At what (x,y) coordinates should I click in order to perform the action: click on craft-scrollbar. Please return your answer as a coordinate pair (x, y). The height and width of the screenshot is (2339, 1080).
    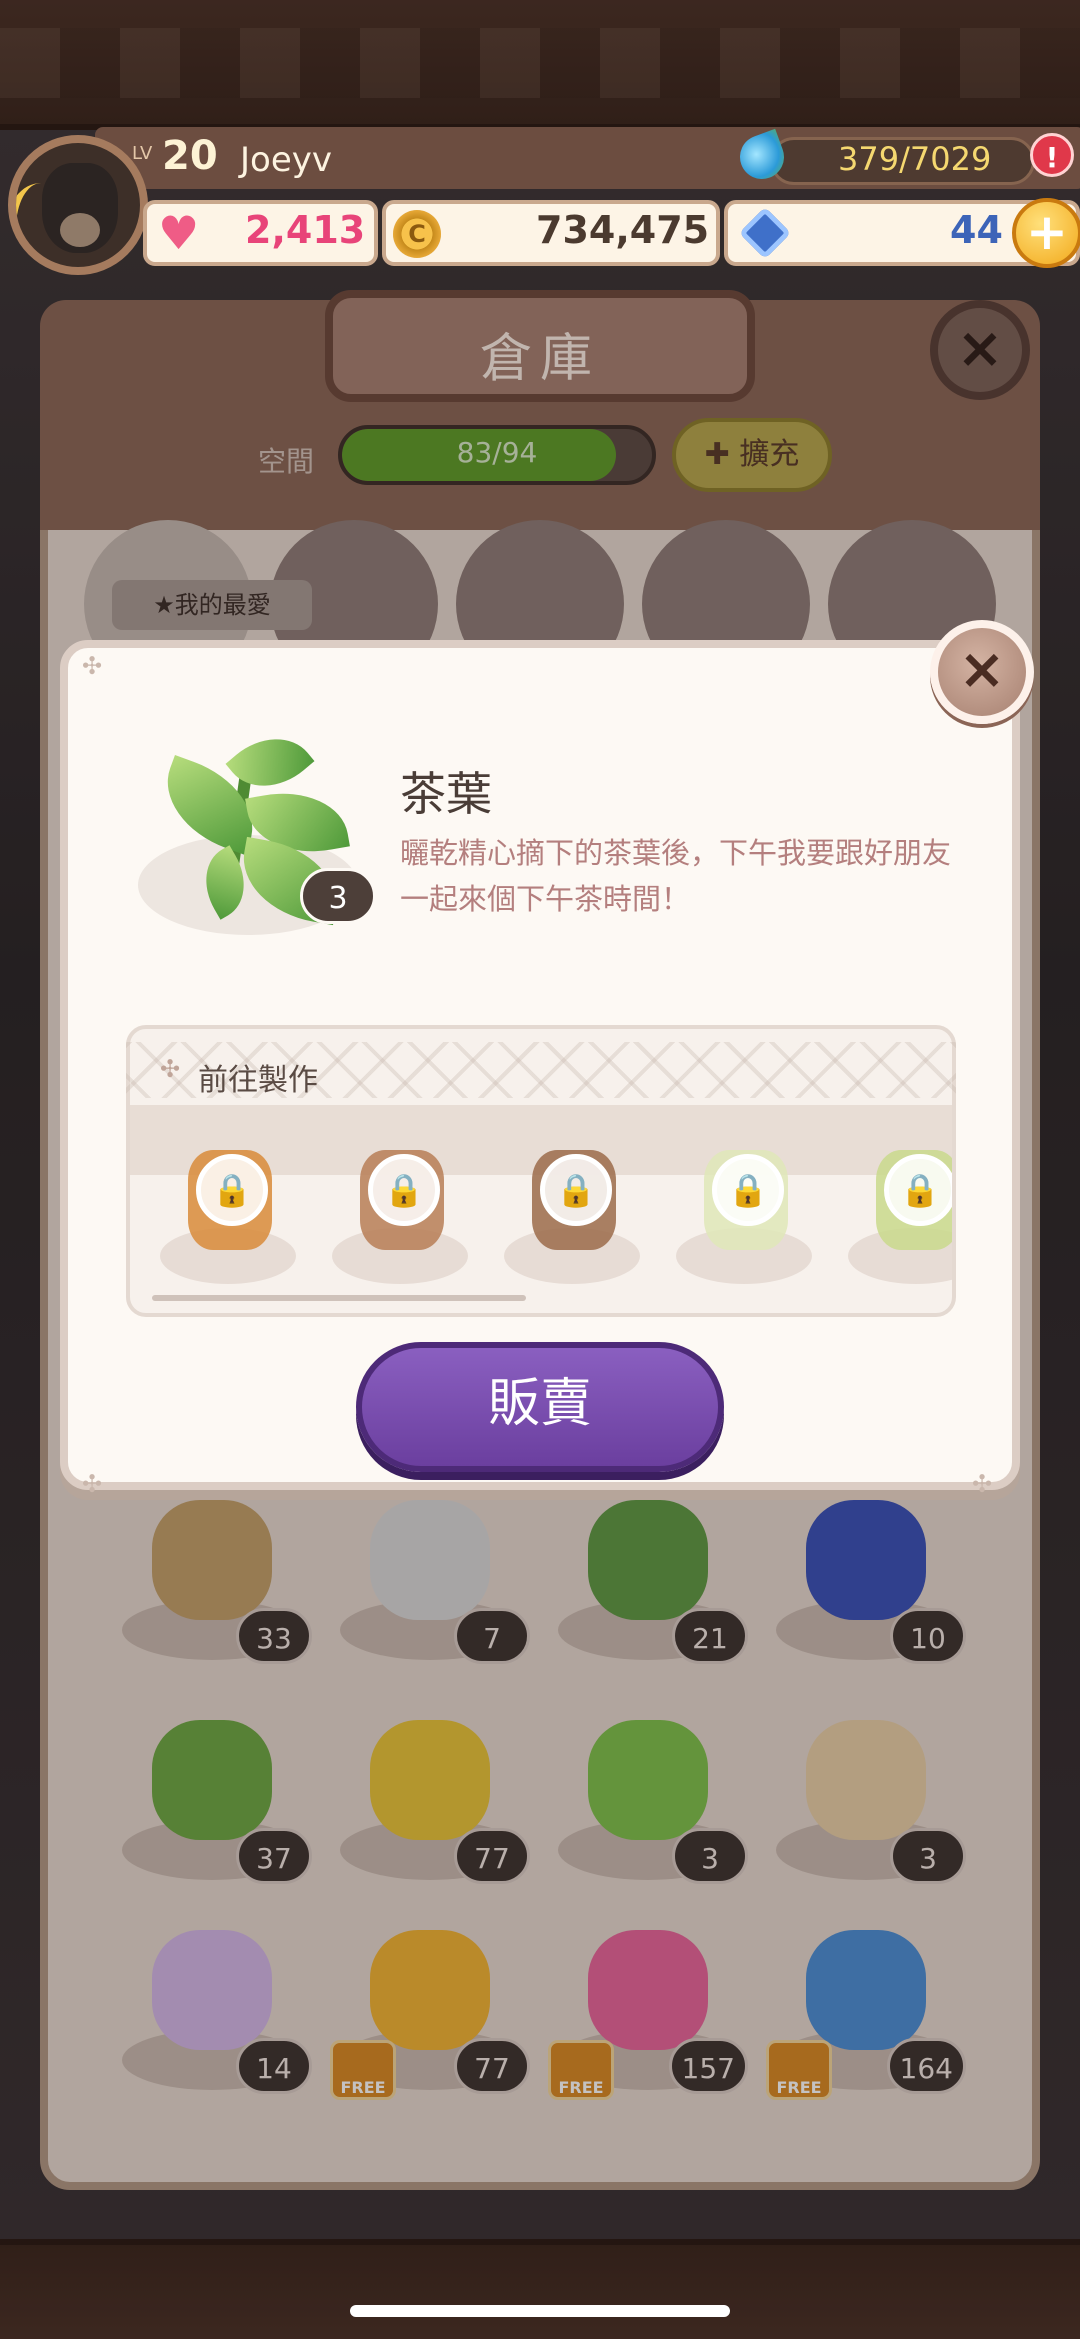
    Looking at the image, I should click on (339, 1298).